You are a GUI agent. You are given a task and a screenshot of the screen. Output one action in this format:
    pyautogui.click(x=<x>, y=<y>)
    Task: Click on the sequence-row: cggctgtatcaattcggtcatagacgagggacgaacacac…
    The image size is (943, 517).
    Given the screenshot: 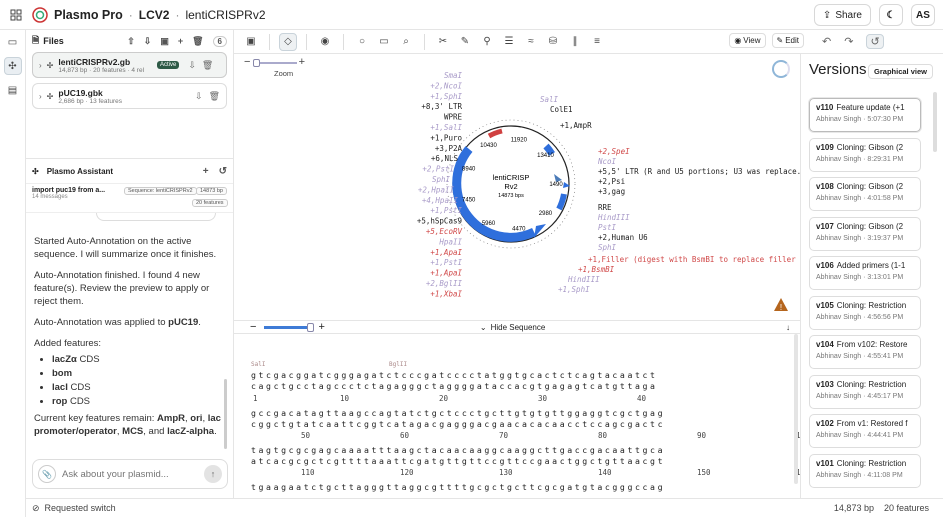 What is the action you would take?
    pyautogui.click(x=458, y=424)
    